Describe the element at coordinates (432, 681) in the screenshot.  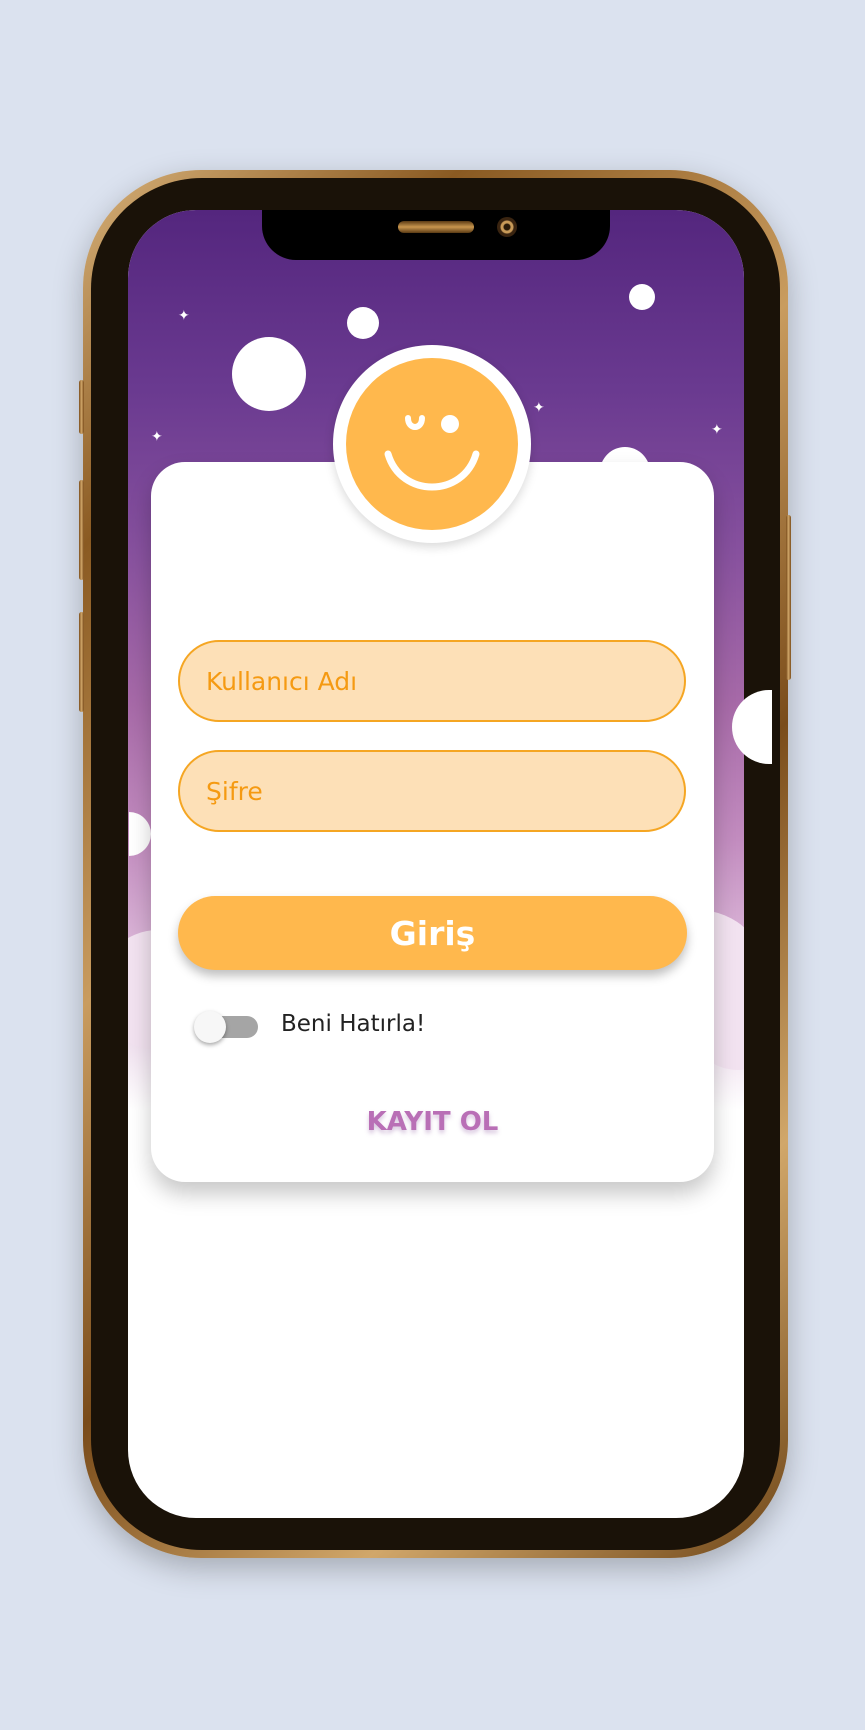
I see `username-input: Kullanıcı Adı` at that location.